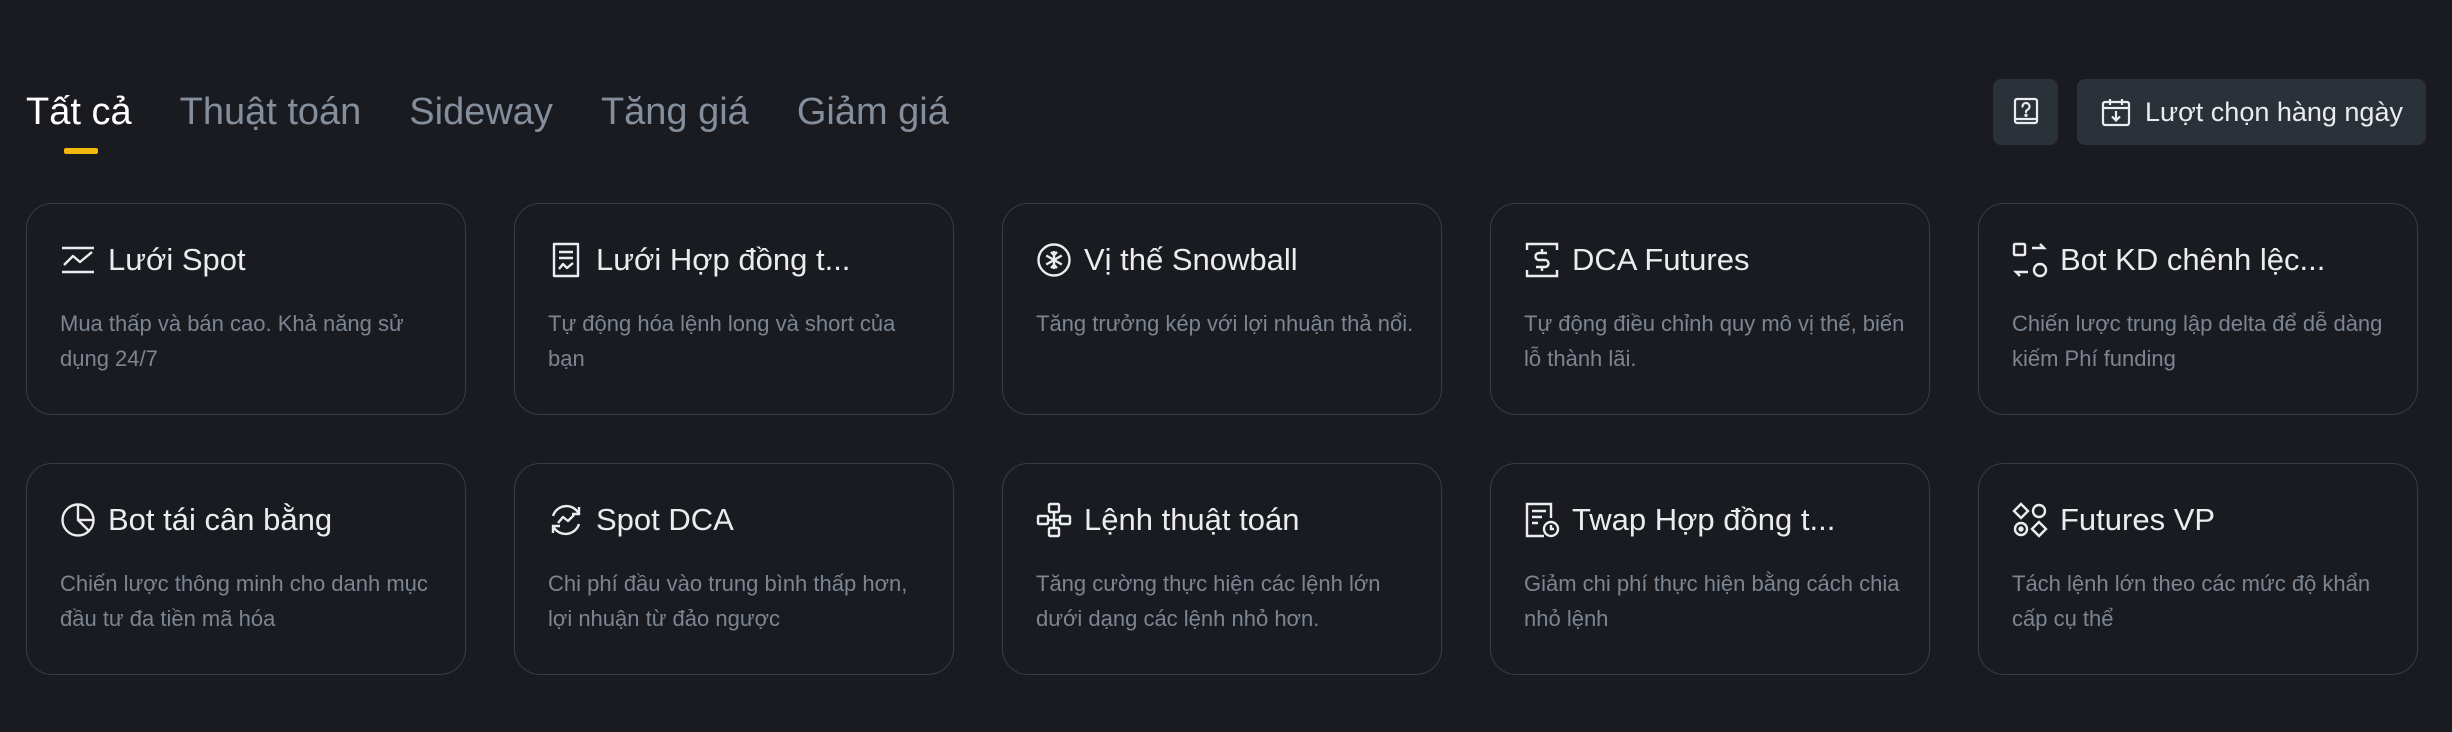 This screenshot has height=732, width=2452. Describe the element at coordinates (1191, 259) in the screenshot. I see `card-title: Vị thế Snowball` at that location.